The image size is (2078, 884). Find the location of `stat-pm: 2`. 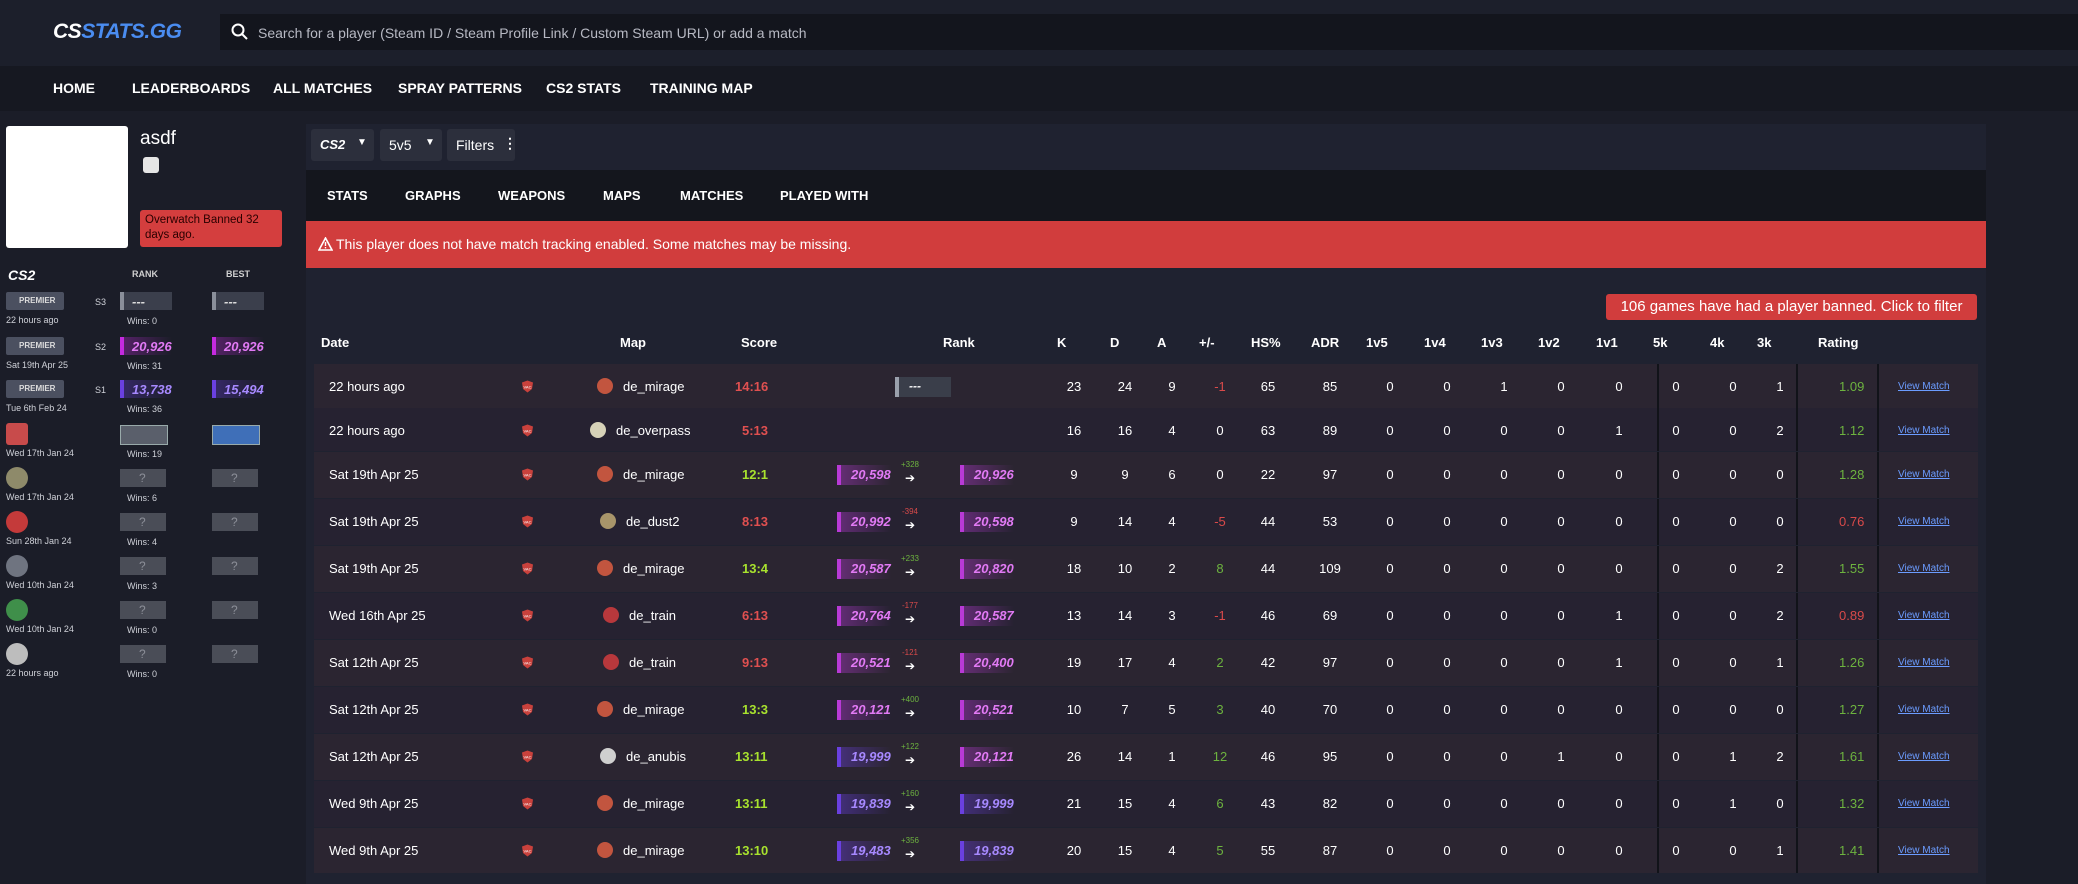

stat-pm: 2 is located at coordinates (1220, 662).